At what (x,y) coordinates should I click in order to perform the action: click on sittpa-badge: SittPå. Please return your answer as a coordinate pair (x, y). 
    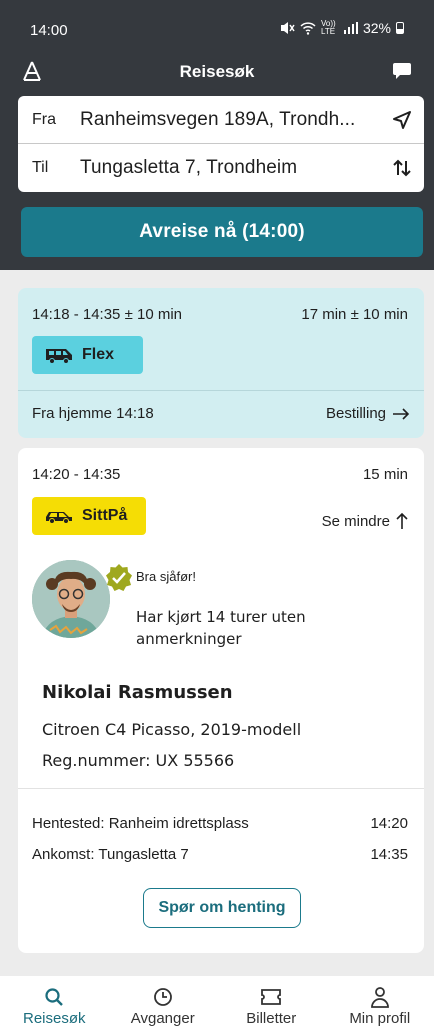
    Looking at the image, I should click on (89, 516).